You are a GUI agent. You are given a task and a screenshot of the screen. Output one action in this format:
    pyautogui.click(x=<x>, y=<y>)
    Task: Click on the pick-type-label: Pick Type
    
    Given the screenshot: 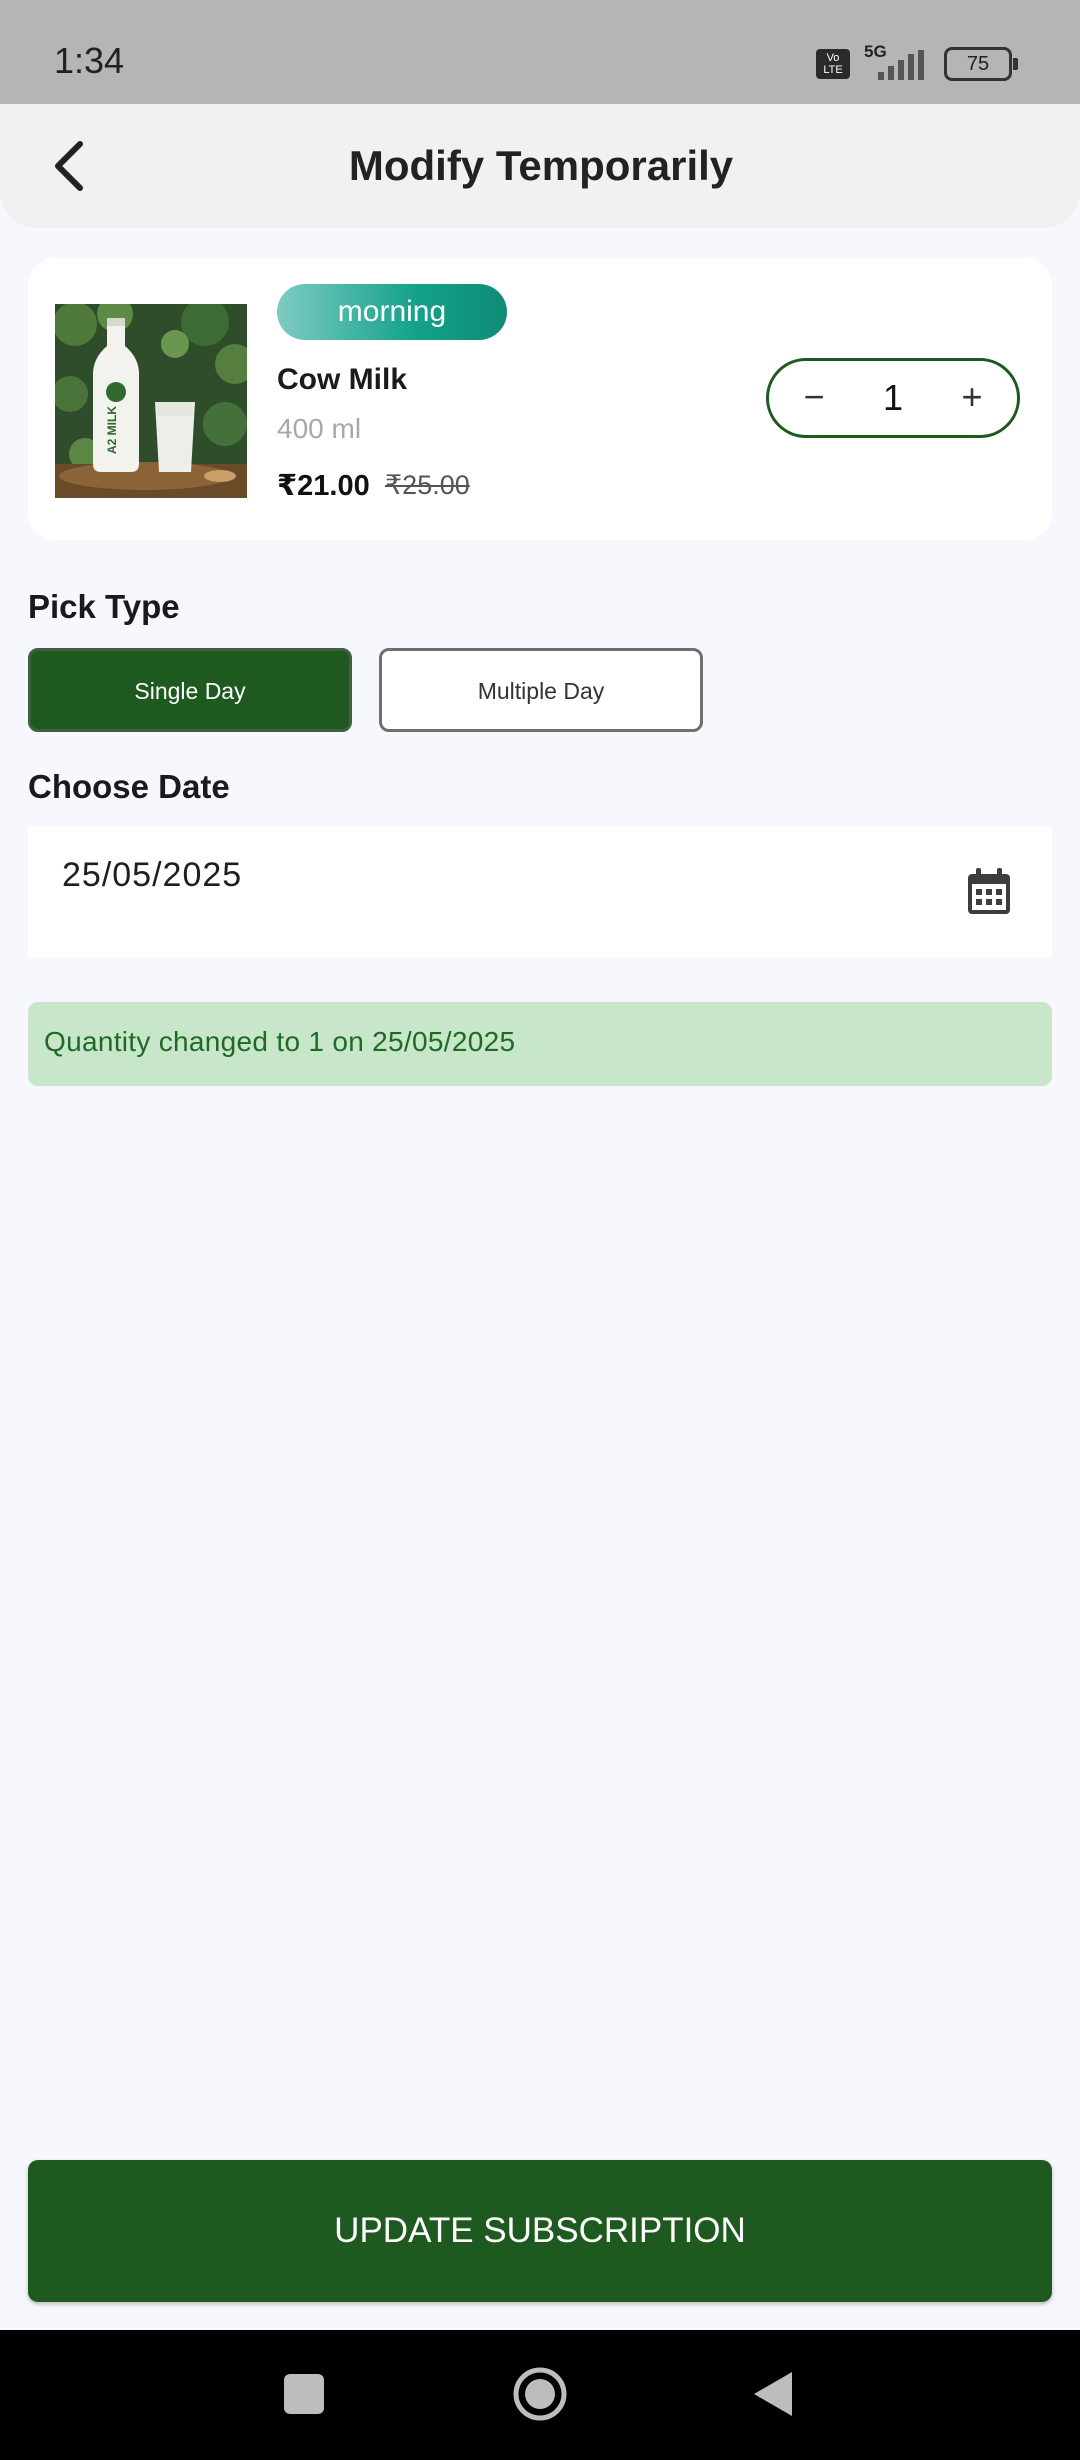 What is the action you would take?
    pyautogui.click(x=104, y=606)
    